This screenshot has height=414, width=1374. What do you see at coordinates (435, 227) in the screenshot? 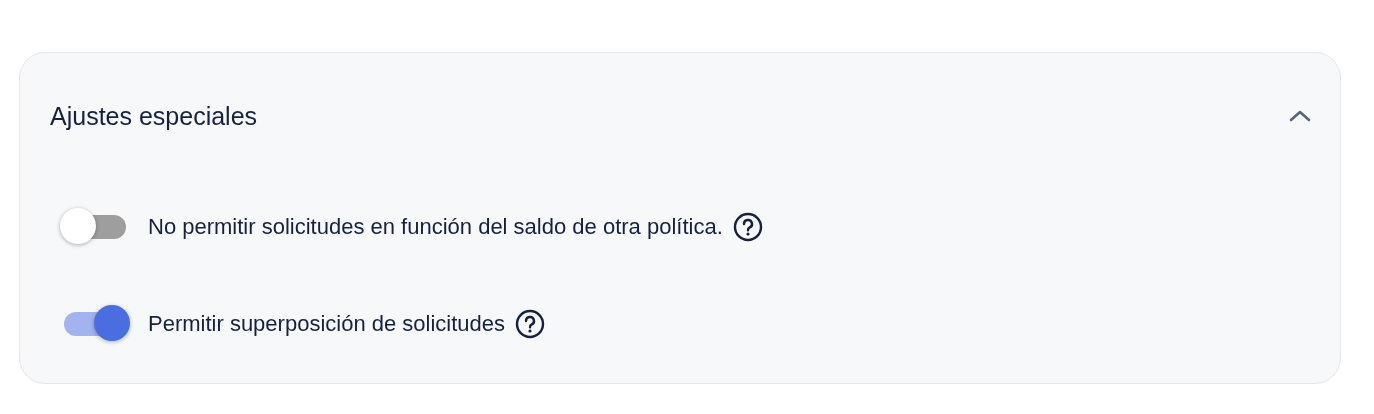
I see `setting-label: No permitir solicitudes en función del saldo de otra política.` at bounding box center [435, 227].